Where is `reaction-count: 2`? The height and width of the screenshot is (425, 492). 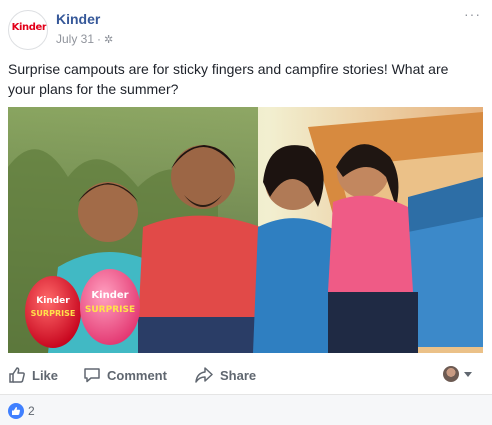
reaction-count: 2 is located at coordinates (31, 411).